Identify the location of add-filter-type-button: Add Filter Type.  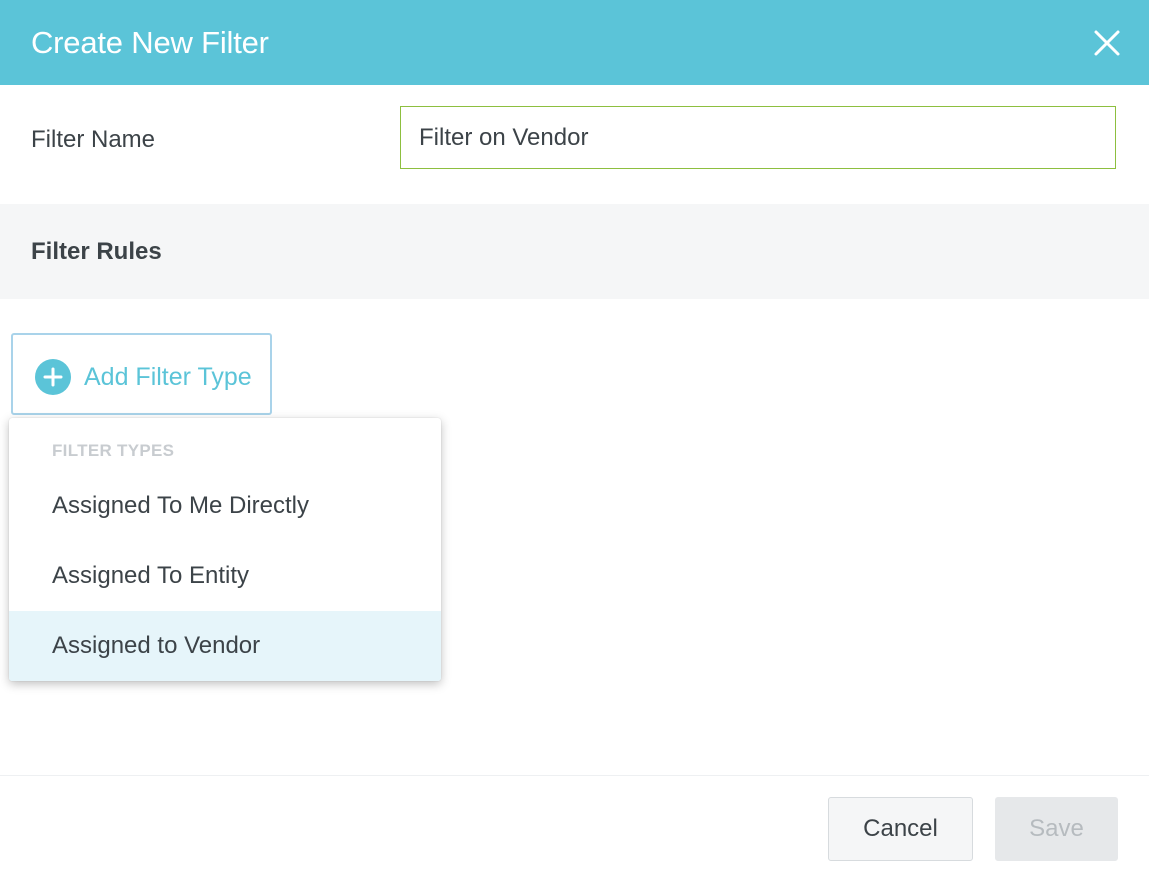
(141, 374).